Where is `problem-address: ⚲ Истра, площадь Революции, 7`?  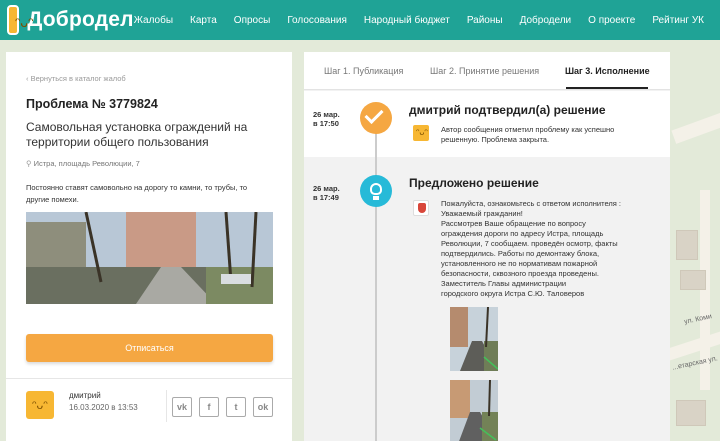 problem-address: ⚲ Истра, площадь Революции, 7 is located at coordinates (83, 163).